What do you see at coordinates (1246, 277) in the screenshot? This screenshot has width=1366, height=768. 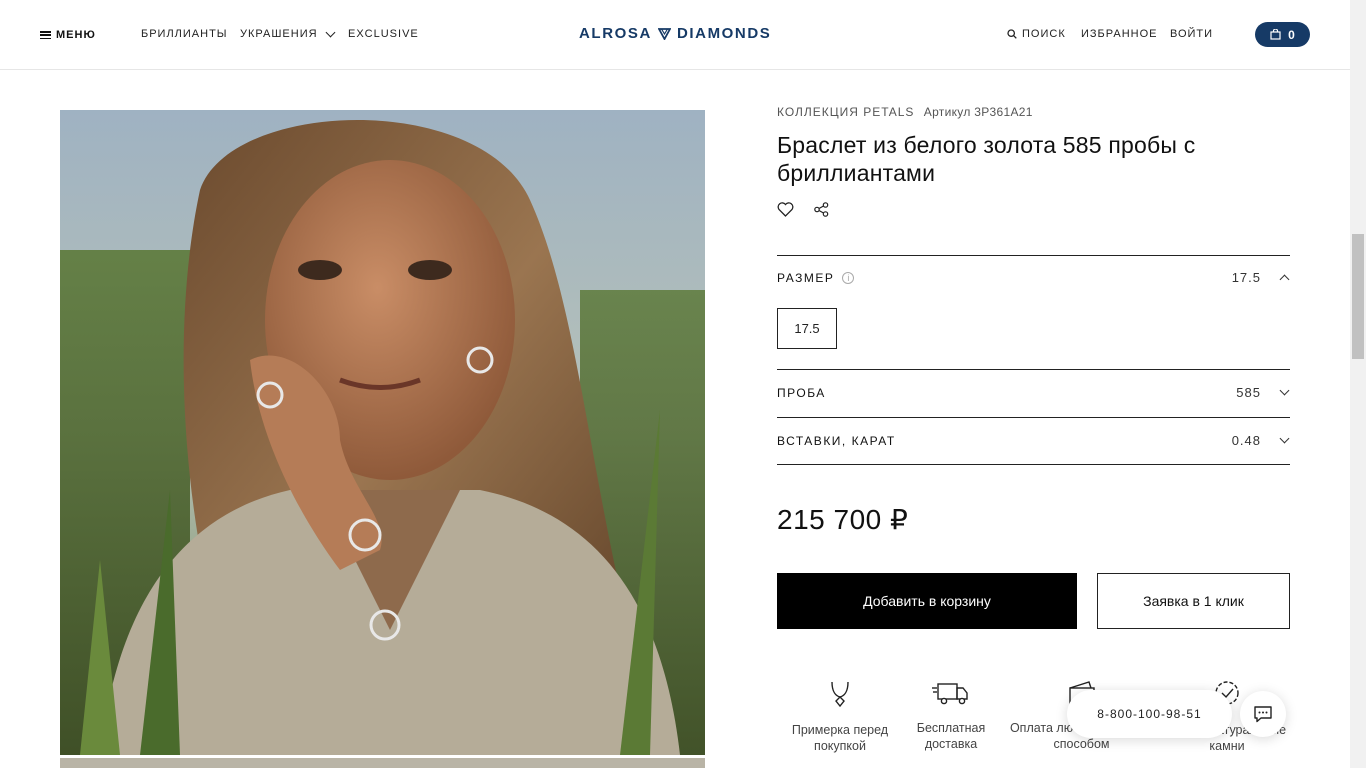 I see `size-value: 17.5` at bounding box center [1246, 277].